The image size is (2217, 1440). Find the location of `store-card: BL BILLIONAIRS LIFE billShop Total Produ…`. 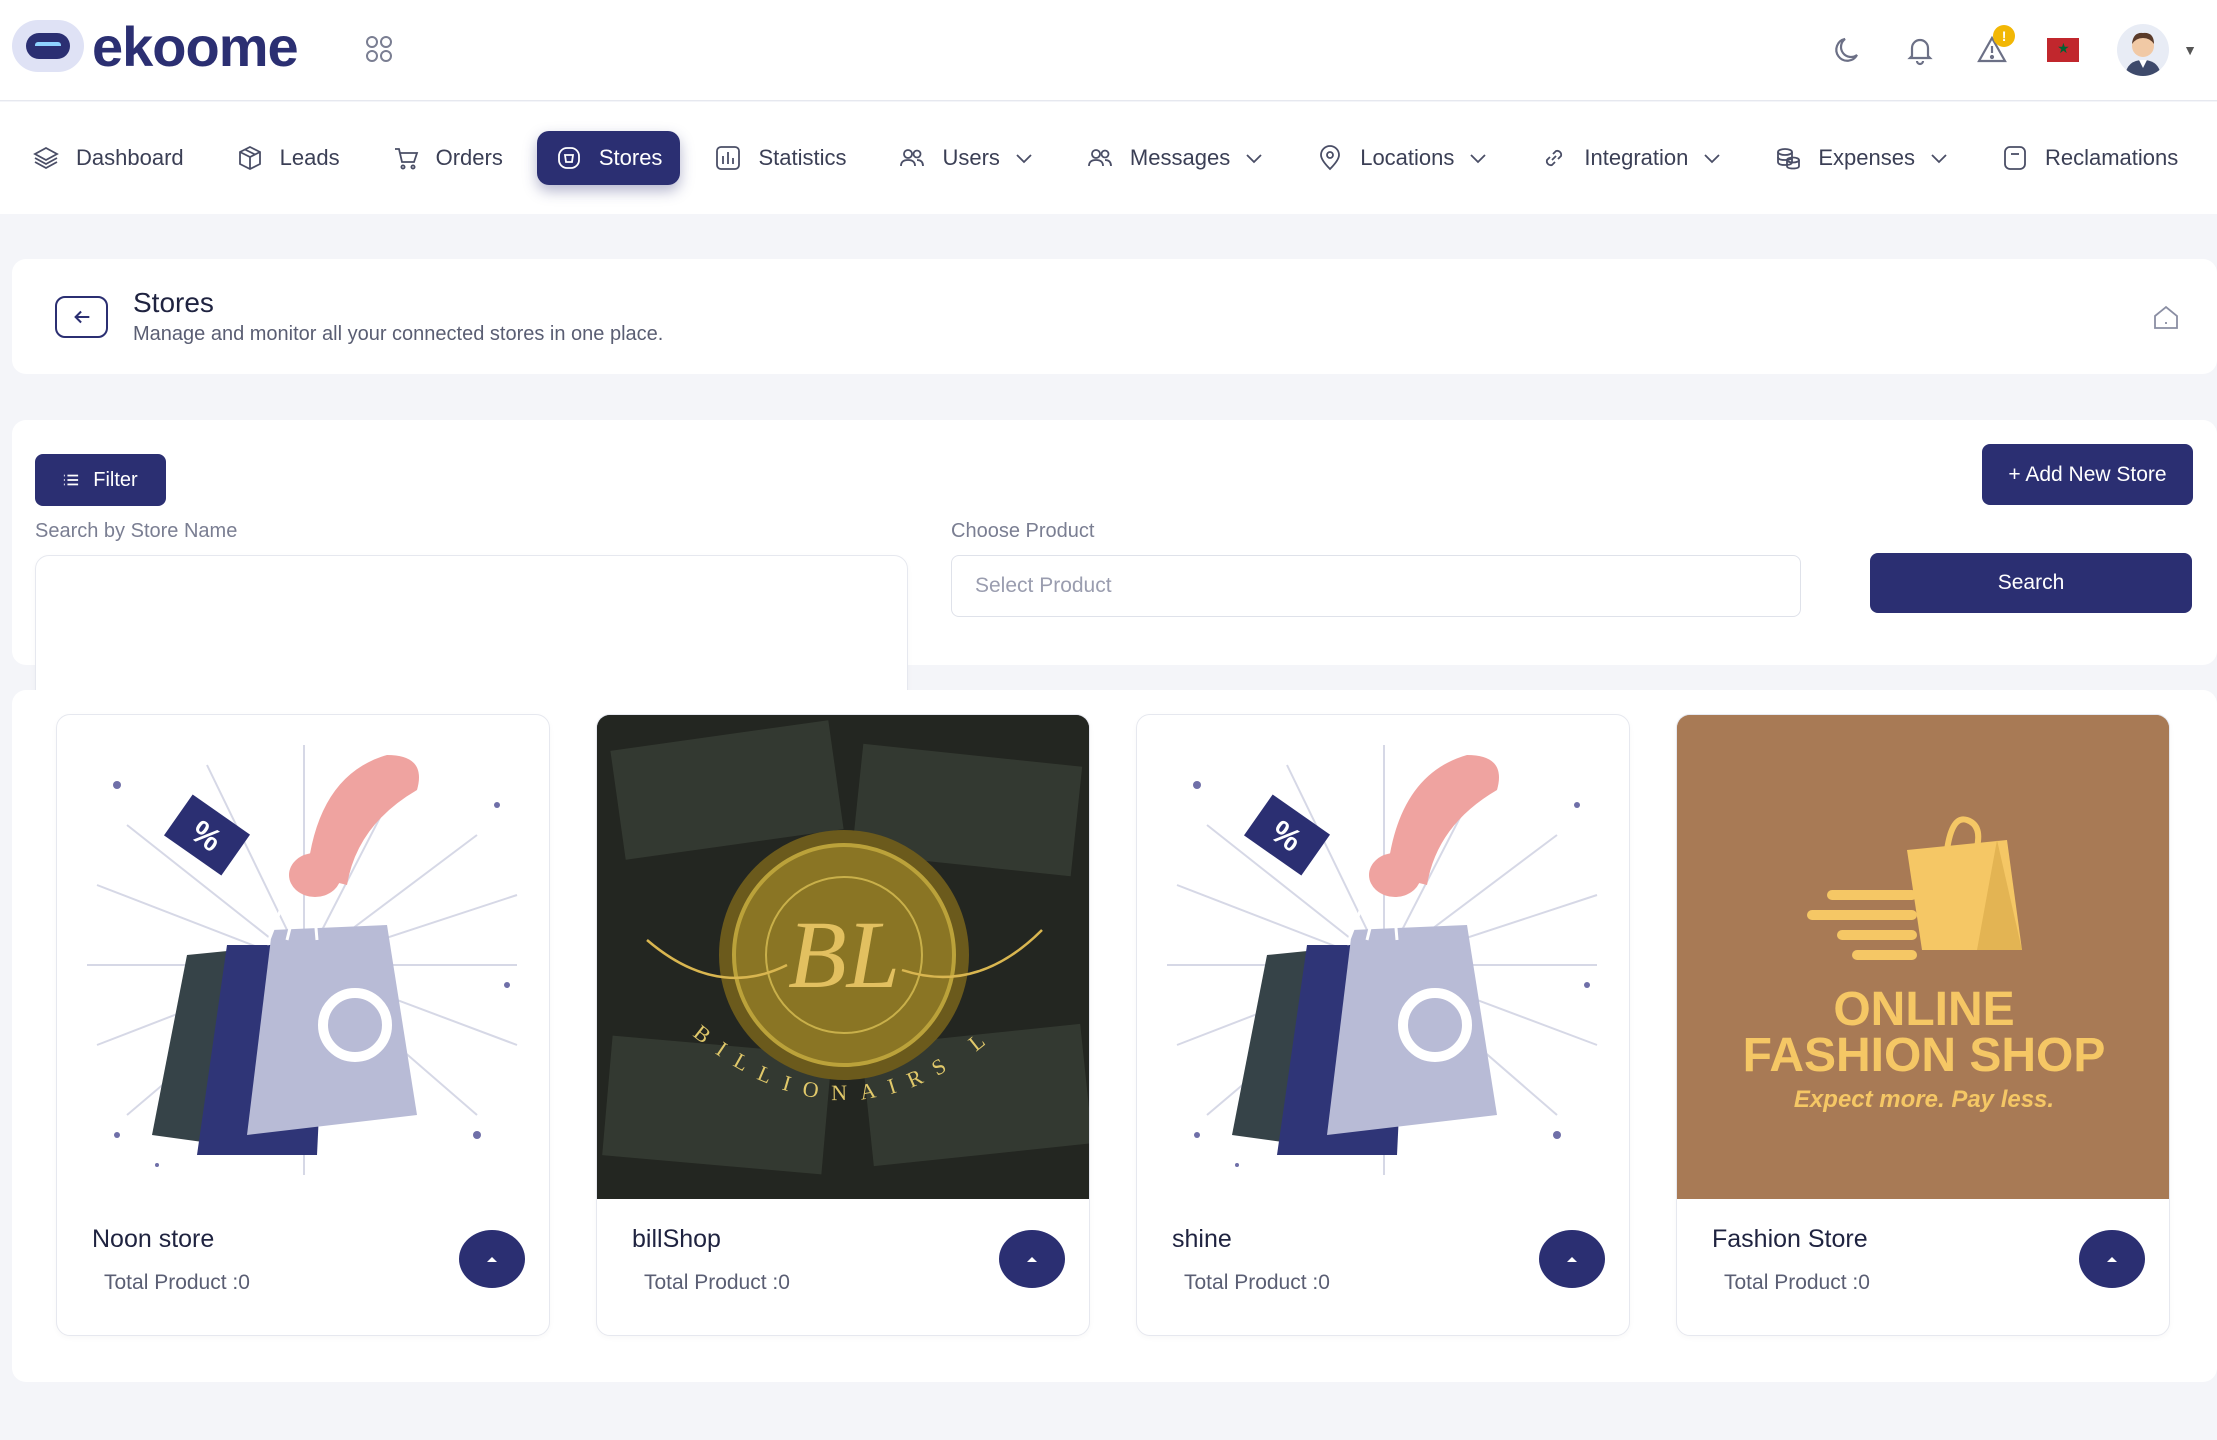

store-card: BL BILLIONAIRS LIFE billShop Total Produ… is located at coordinates (843, 1025).